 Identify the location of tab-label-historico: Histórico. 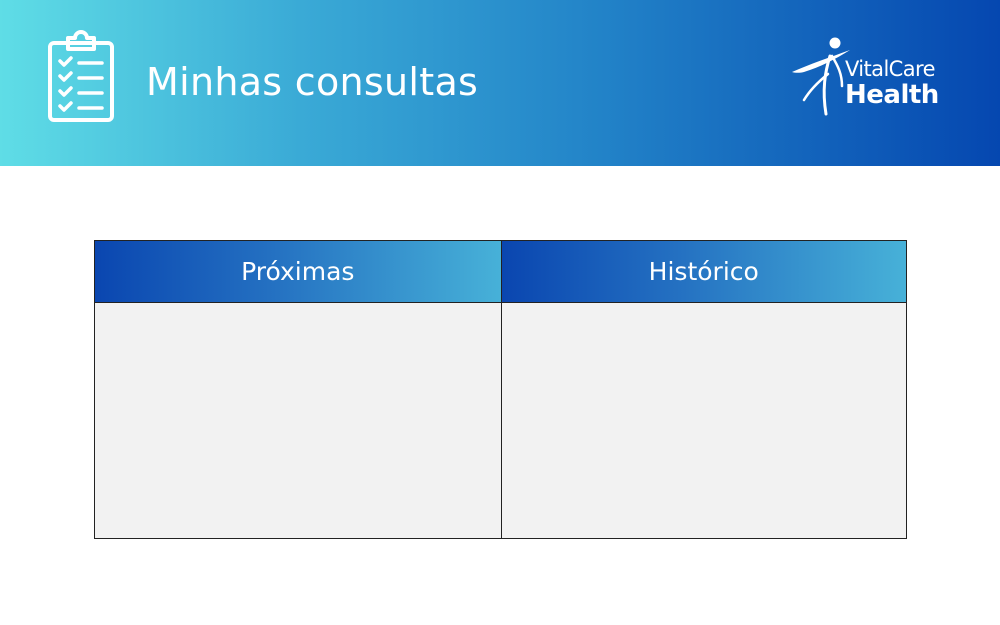
(703, 271).